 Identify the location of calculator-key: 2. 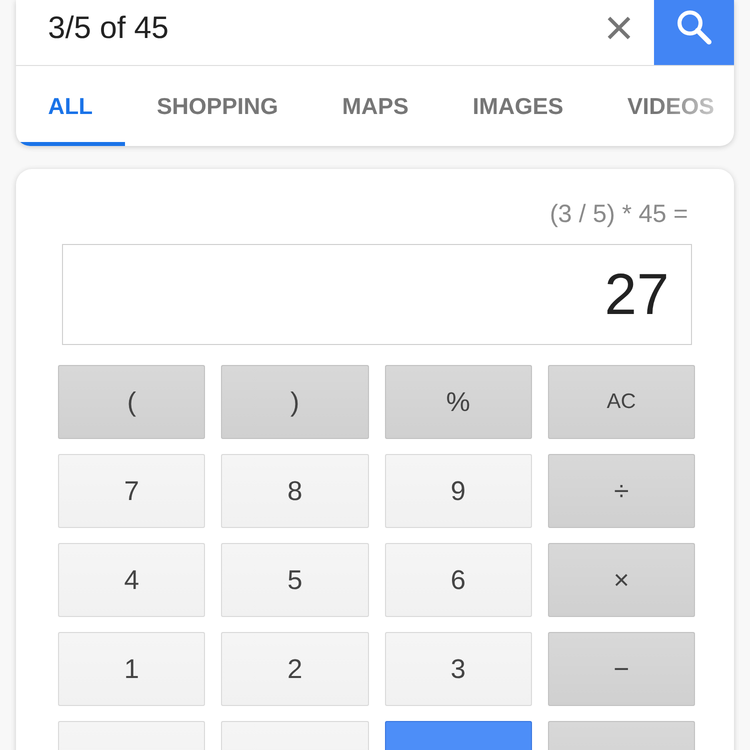
(294, 669).